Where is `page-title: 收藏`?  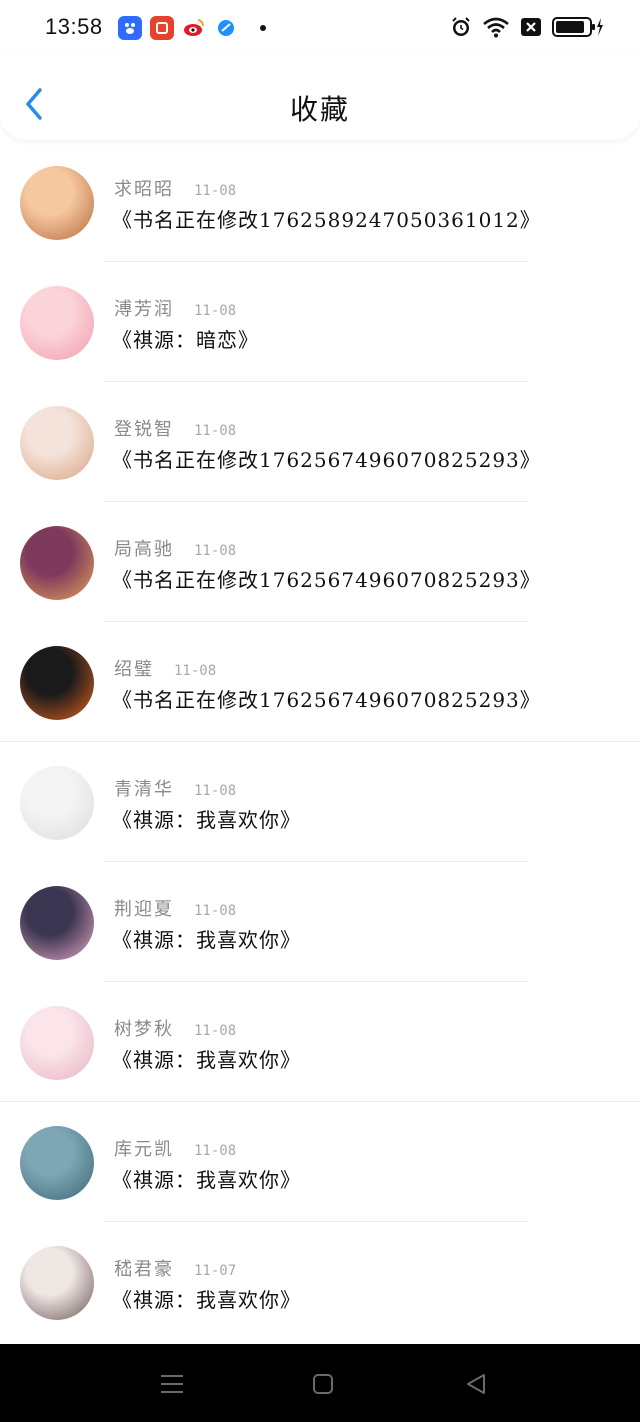
page-title: 收藏 is located at coordinates (319, 109).